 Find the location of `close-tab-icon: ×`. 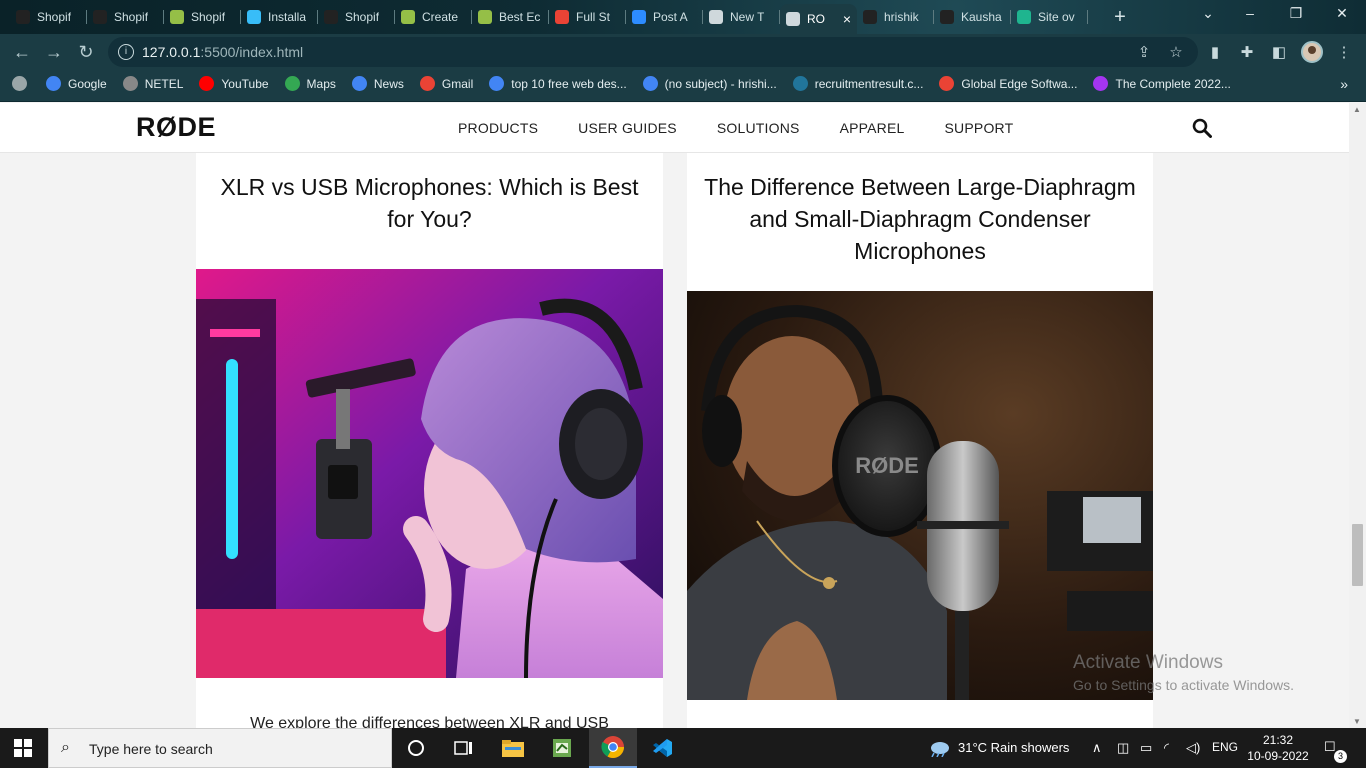

close-tab-icon: × is located at coordinates (847, 19).